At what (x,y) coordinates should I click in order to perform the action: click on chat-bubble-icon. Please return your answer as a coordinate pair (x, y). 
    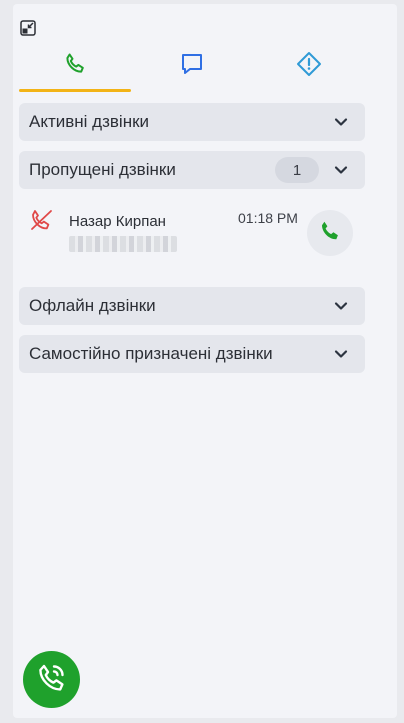
    Looking at the image, I should click on (192, 66).